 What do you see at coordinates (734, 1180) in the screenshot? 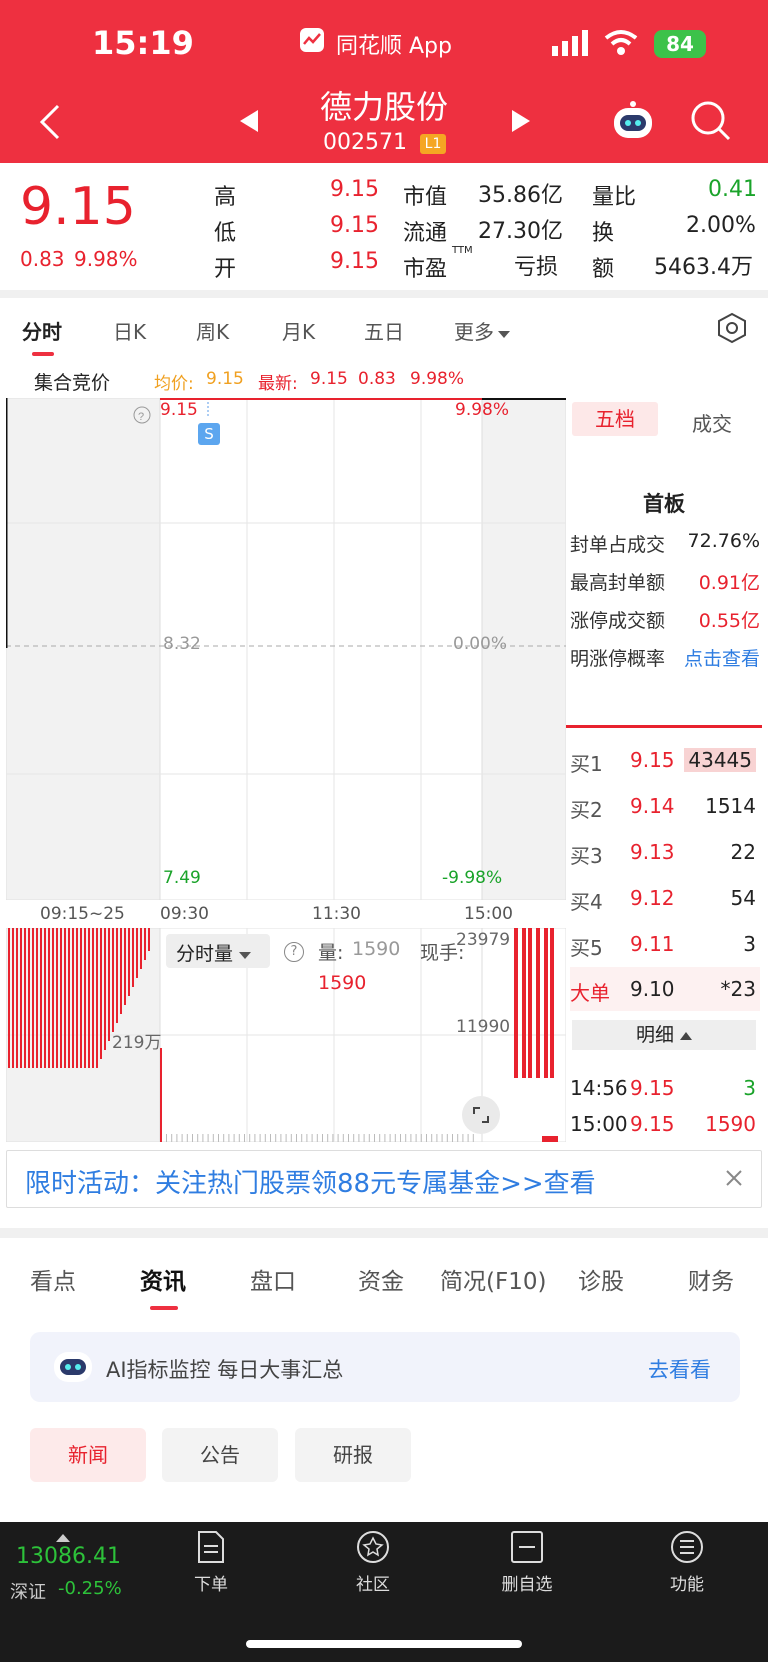
I see `close-icon` at bounding box center [734, 1180].